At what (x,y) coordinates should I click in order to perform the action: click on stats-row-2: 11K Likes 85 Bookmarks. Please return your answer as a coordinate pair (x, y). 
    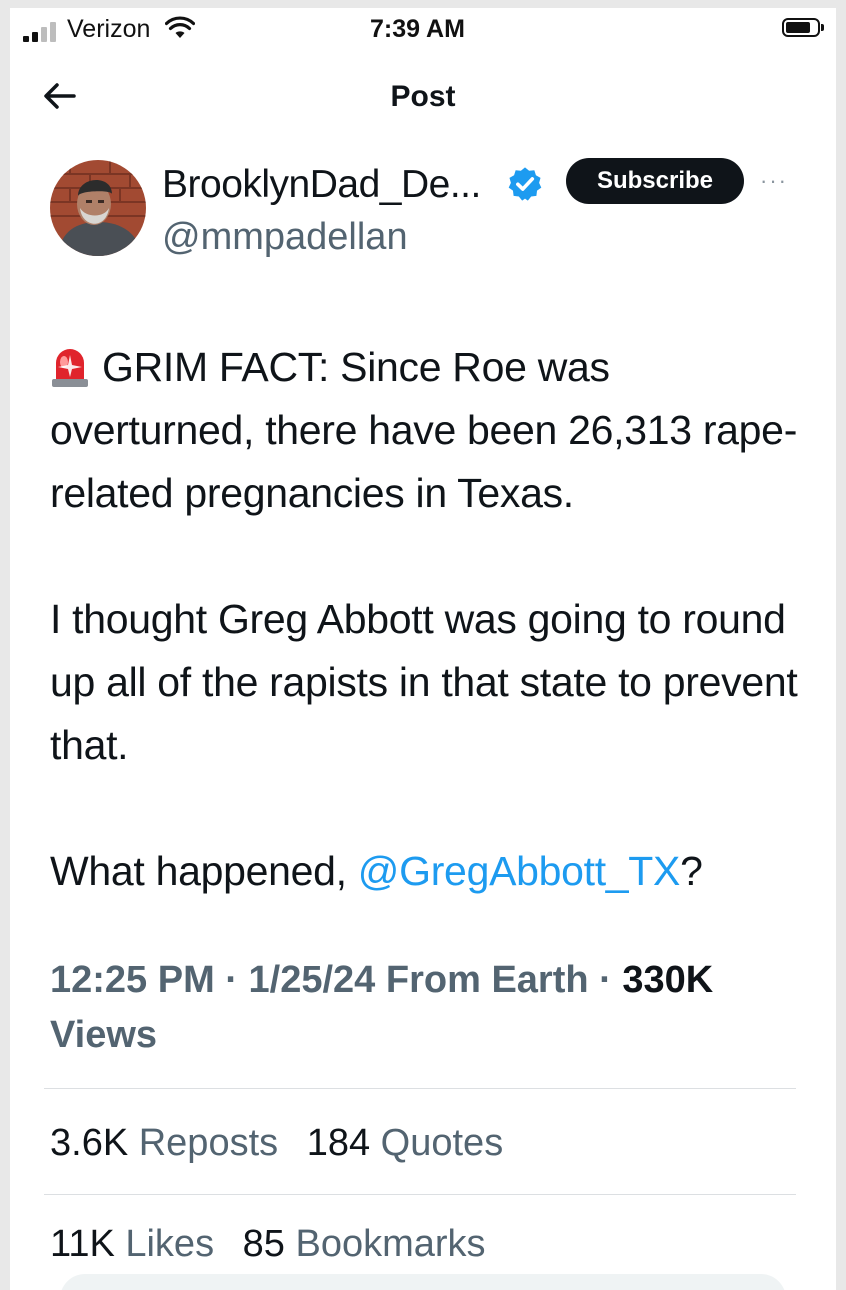
    Looking at the image, I should click on (277, 1244).